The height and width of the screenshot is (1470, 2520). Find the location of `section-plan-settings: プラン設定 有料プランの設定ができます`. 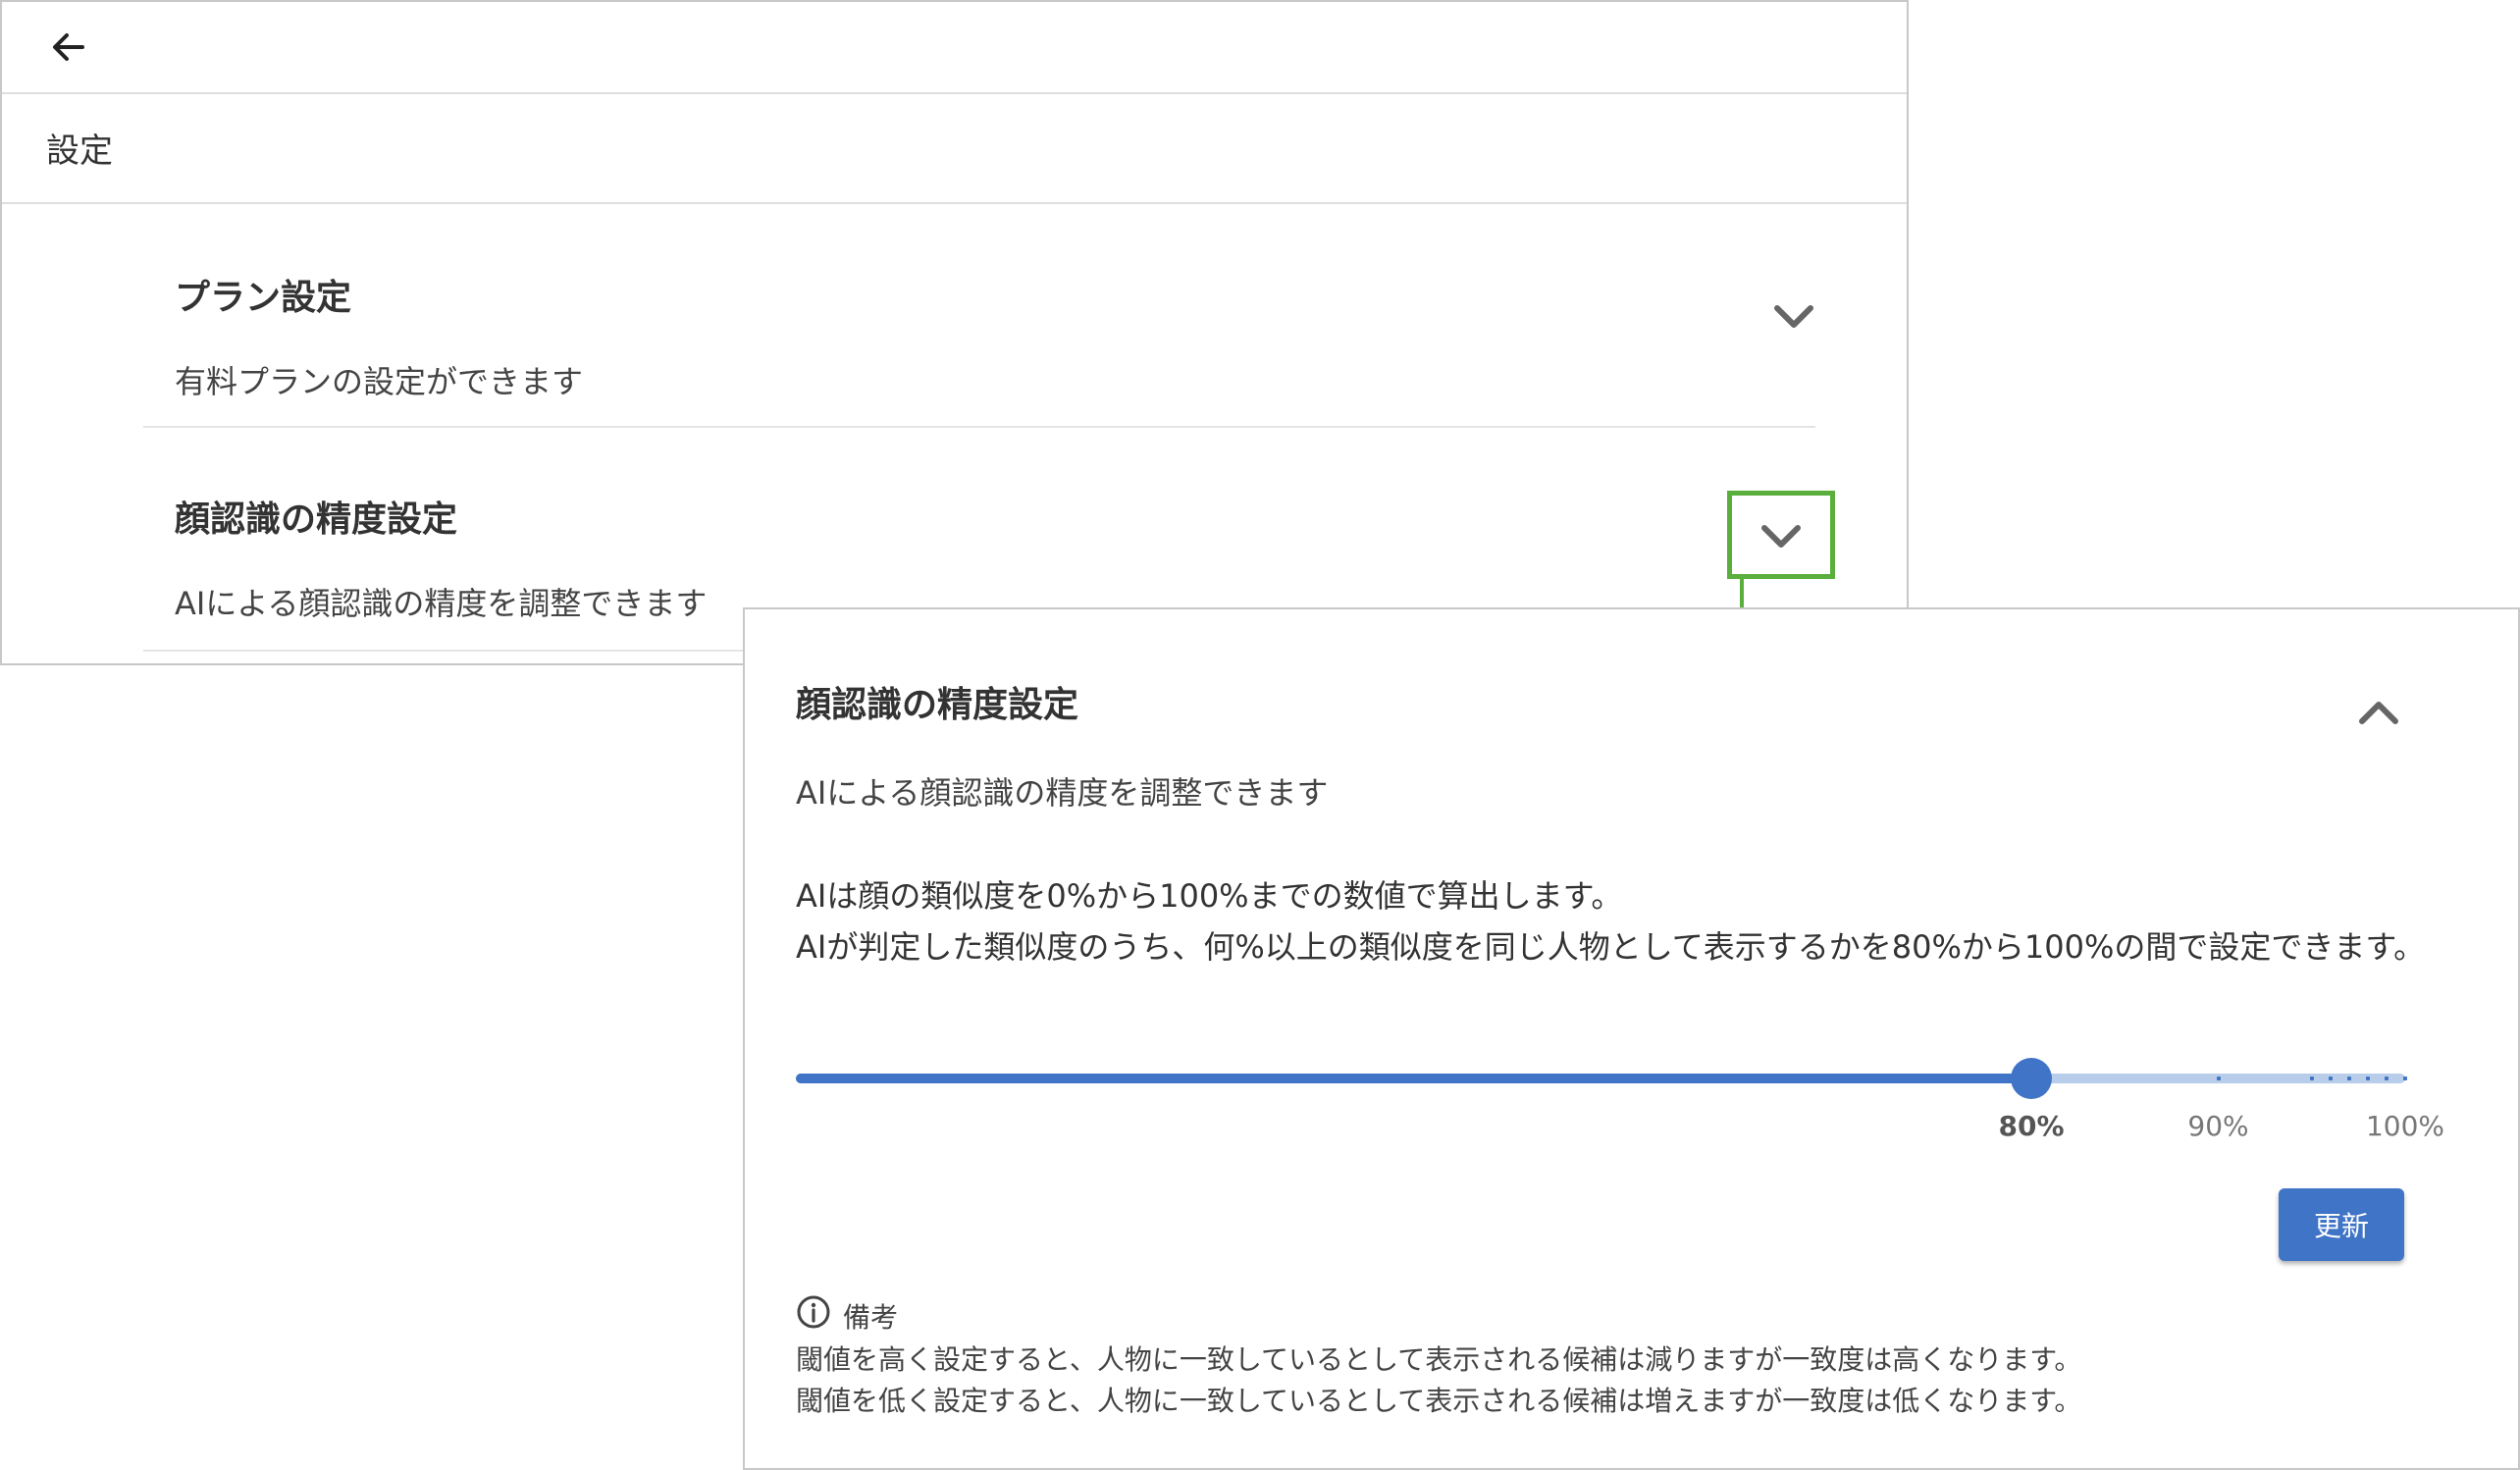

section-plan-settings: プラン設定 有料プランの設定ができます is located at coordinates (979, 316).